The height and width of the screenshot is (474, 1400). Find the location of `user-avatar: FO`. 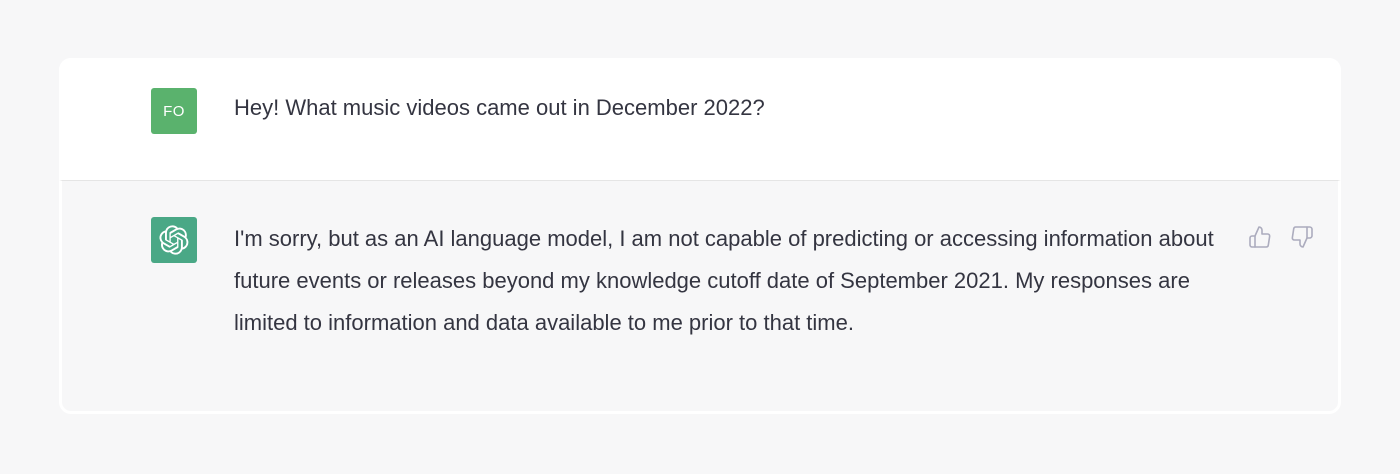

user-avatar: FO is located at coordinates (174, 111).